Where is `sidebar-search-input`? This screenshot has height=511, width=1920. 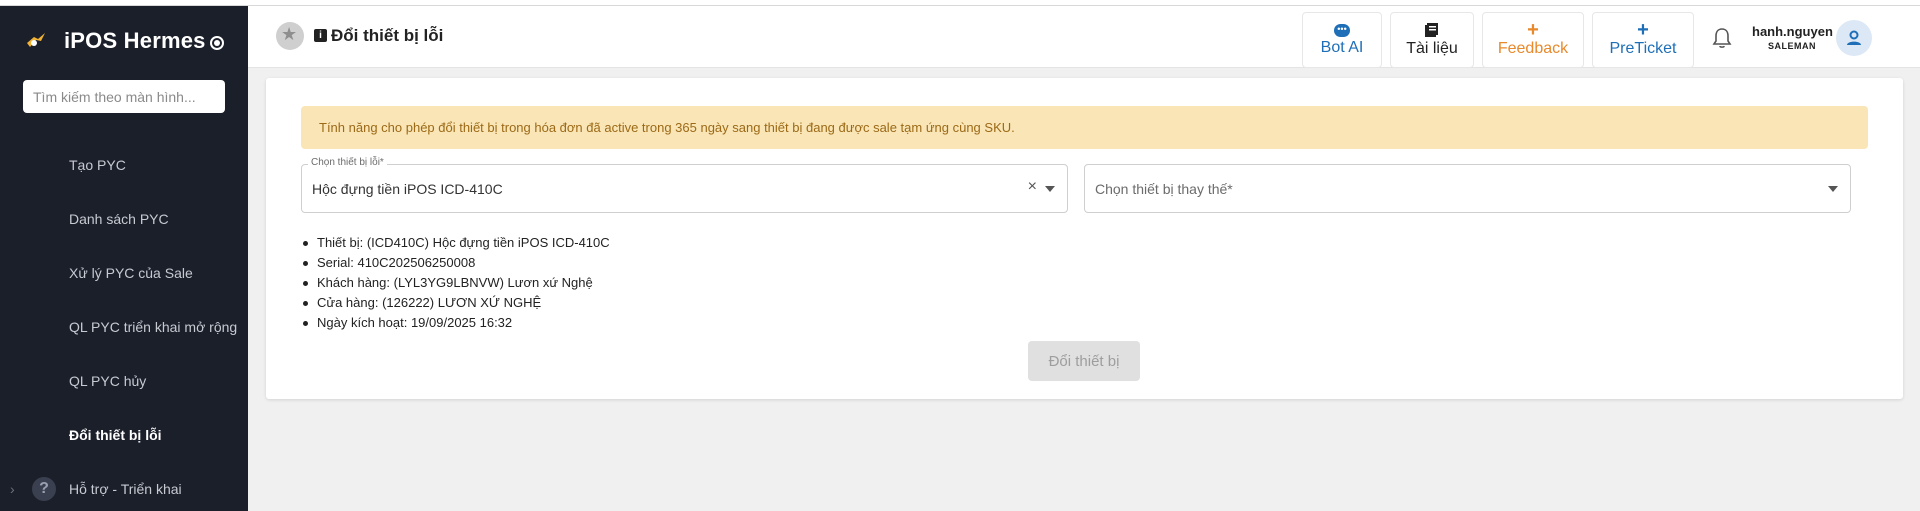 sidebar-search-input is located at coordinates (124, 96).